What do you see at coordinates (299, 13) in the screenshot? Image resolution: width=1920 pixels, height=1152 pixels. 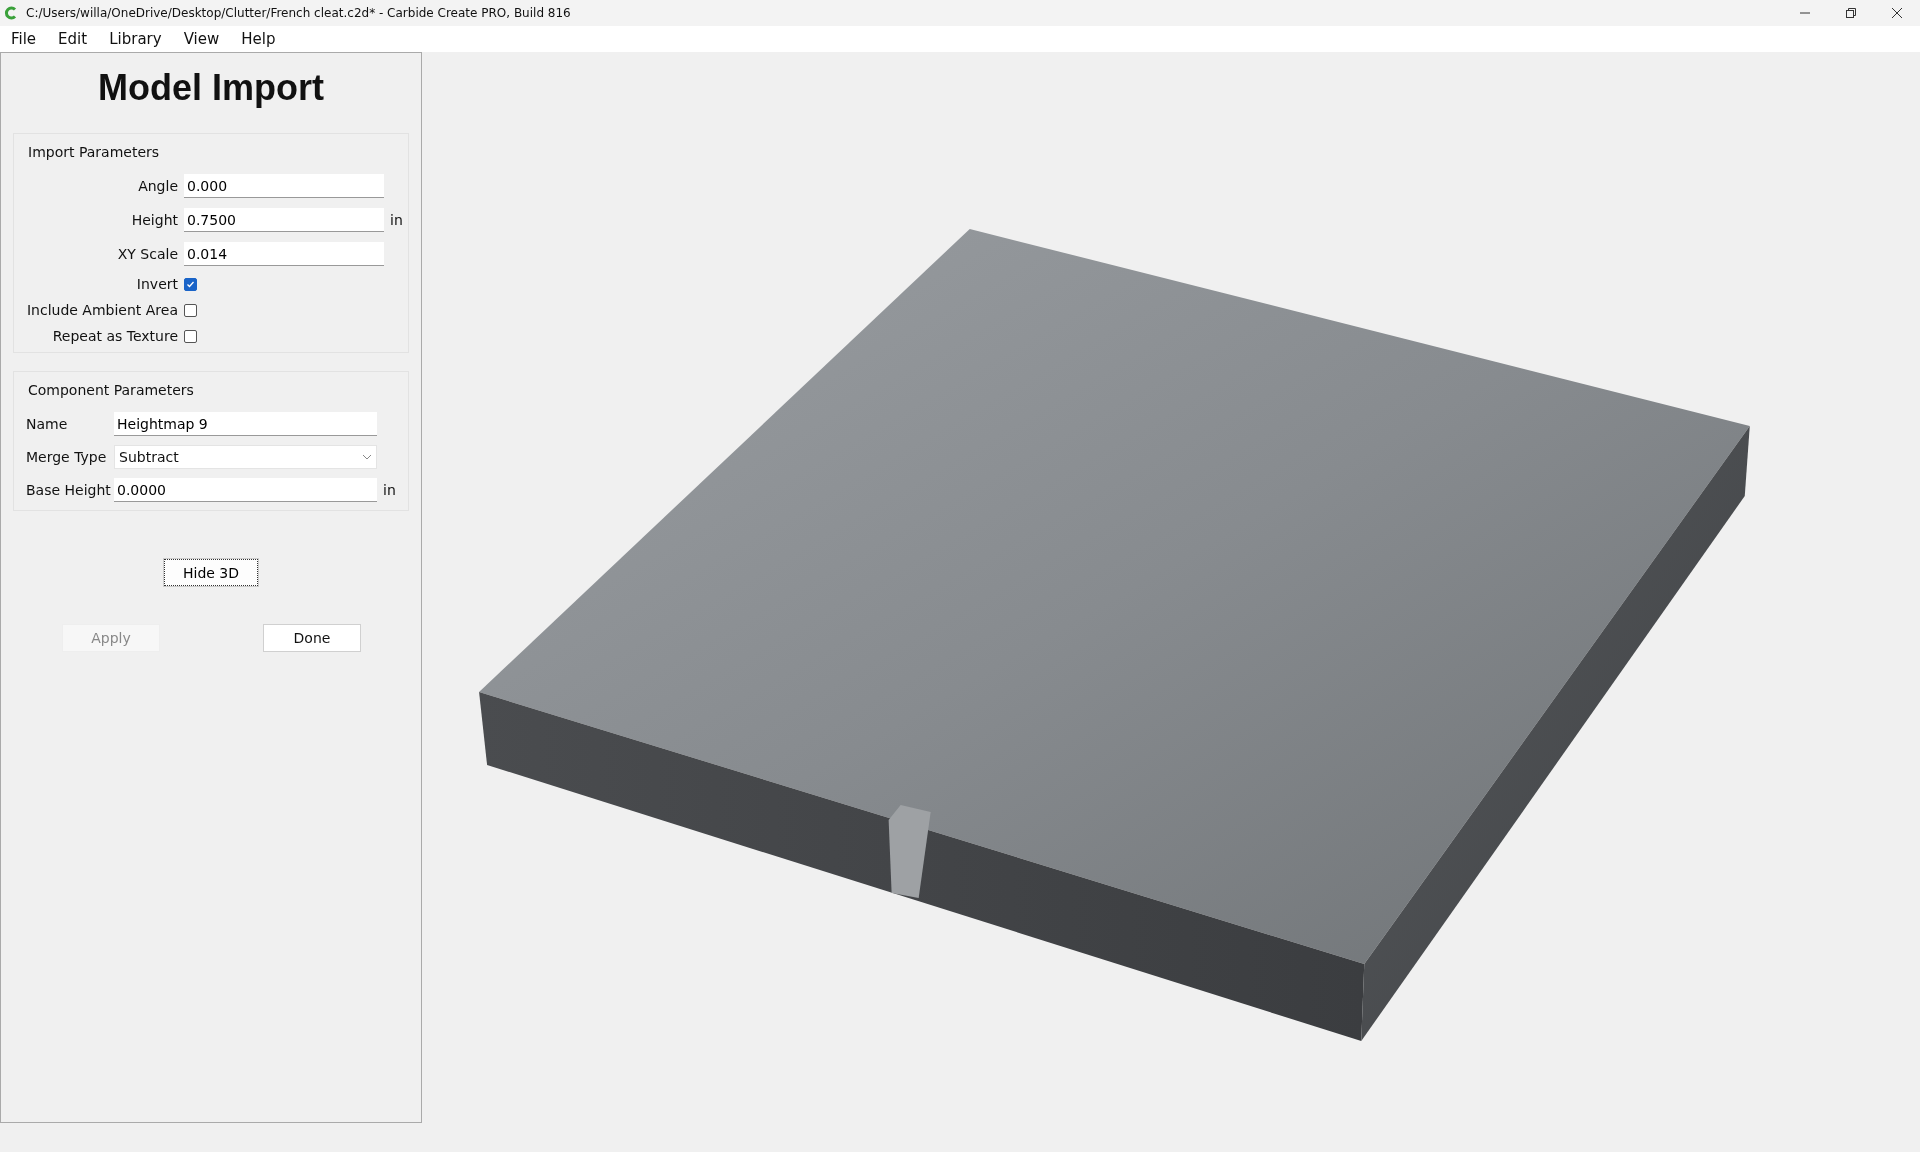 I see `window-title: C:/Users/willa/OneDrive/Desktop/Clutter/French cleat.c2d* - Carbide Create PRO, Build 816` at bounding box center [299, 13].